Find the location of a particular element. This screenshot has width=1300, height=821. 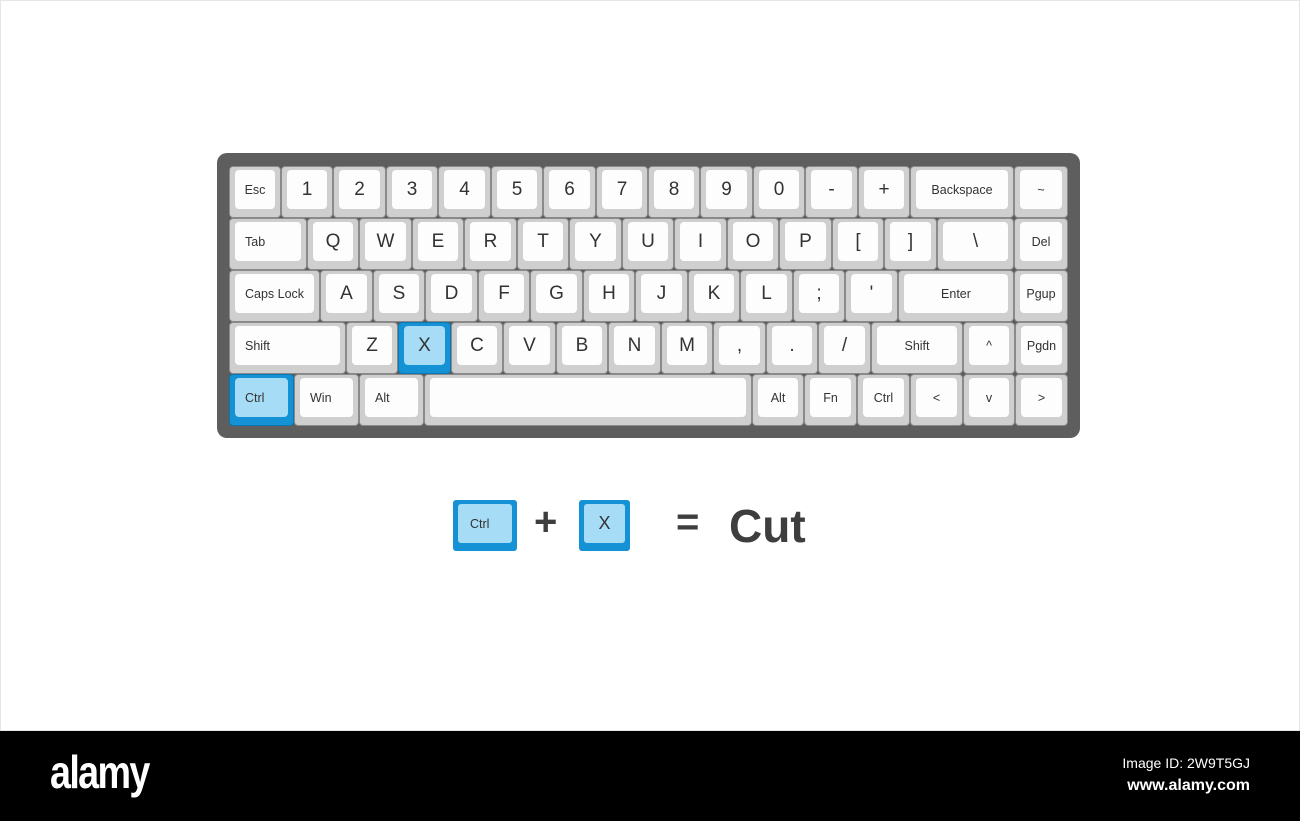

key-symbol-1-12: ] is located at coordinates (910, 244).